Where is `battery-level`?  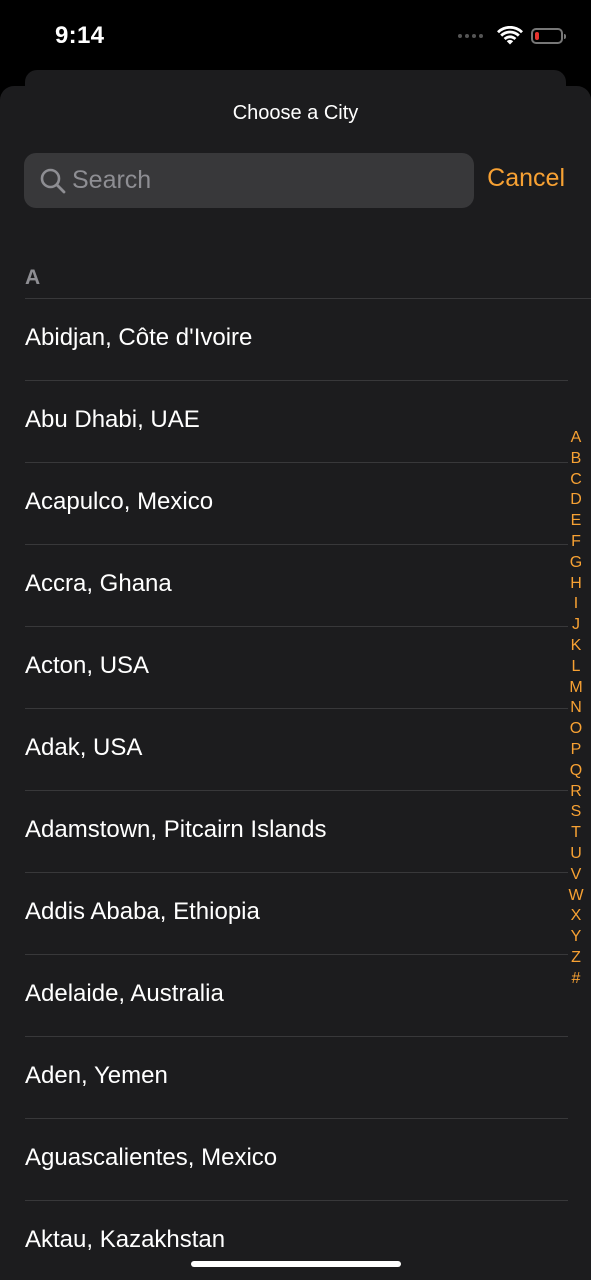
battery-level is located at coordinates (537, 36).